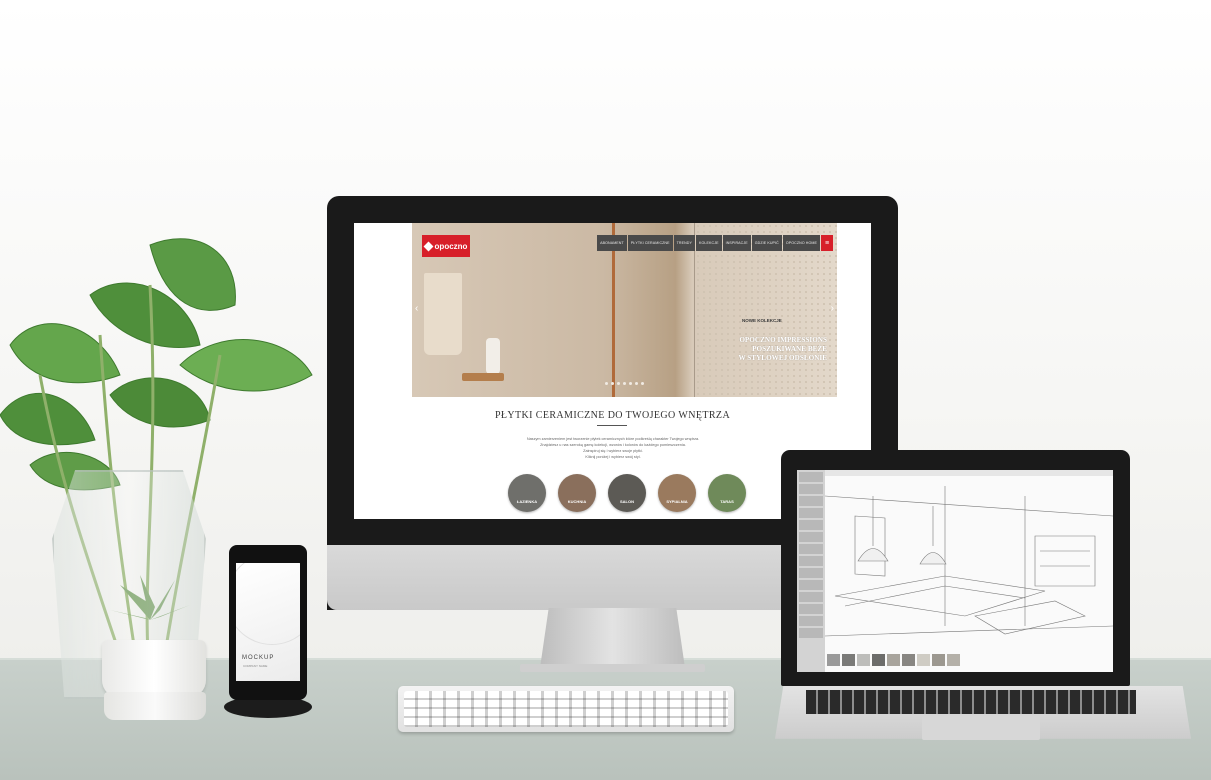  What do you see at coordinates (443, 314) in the screenshot?
I see `hero-hanging-bag` at bounding box center [443, 314].